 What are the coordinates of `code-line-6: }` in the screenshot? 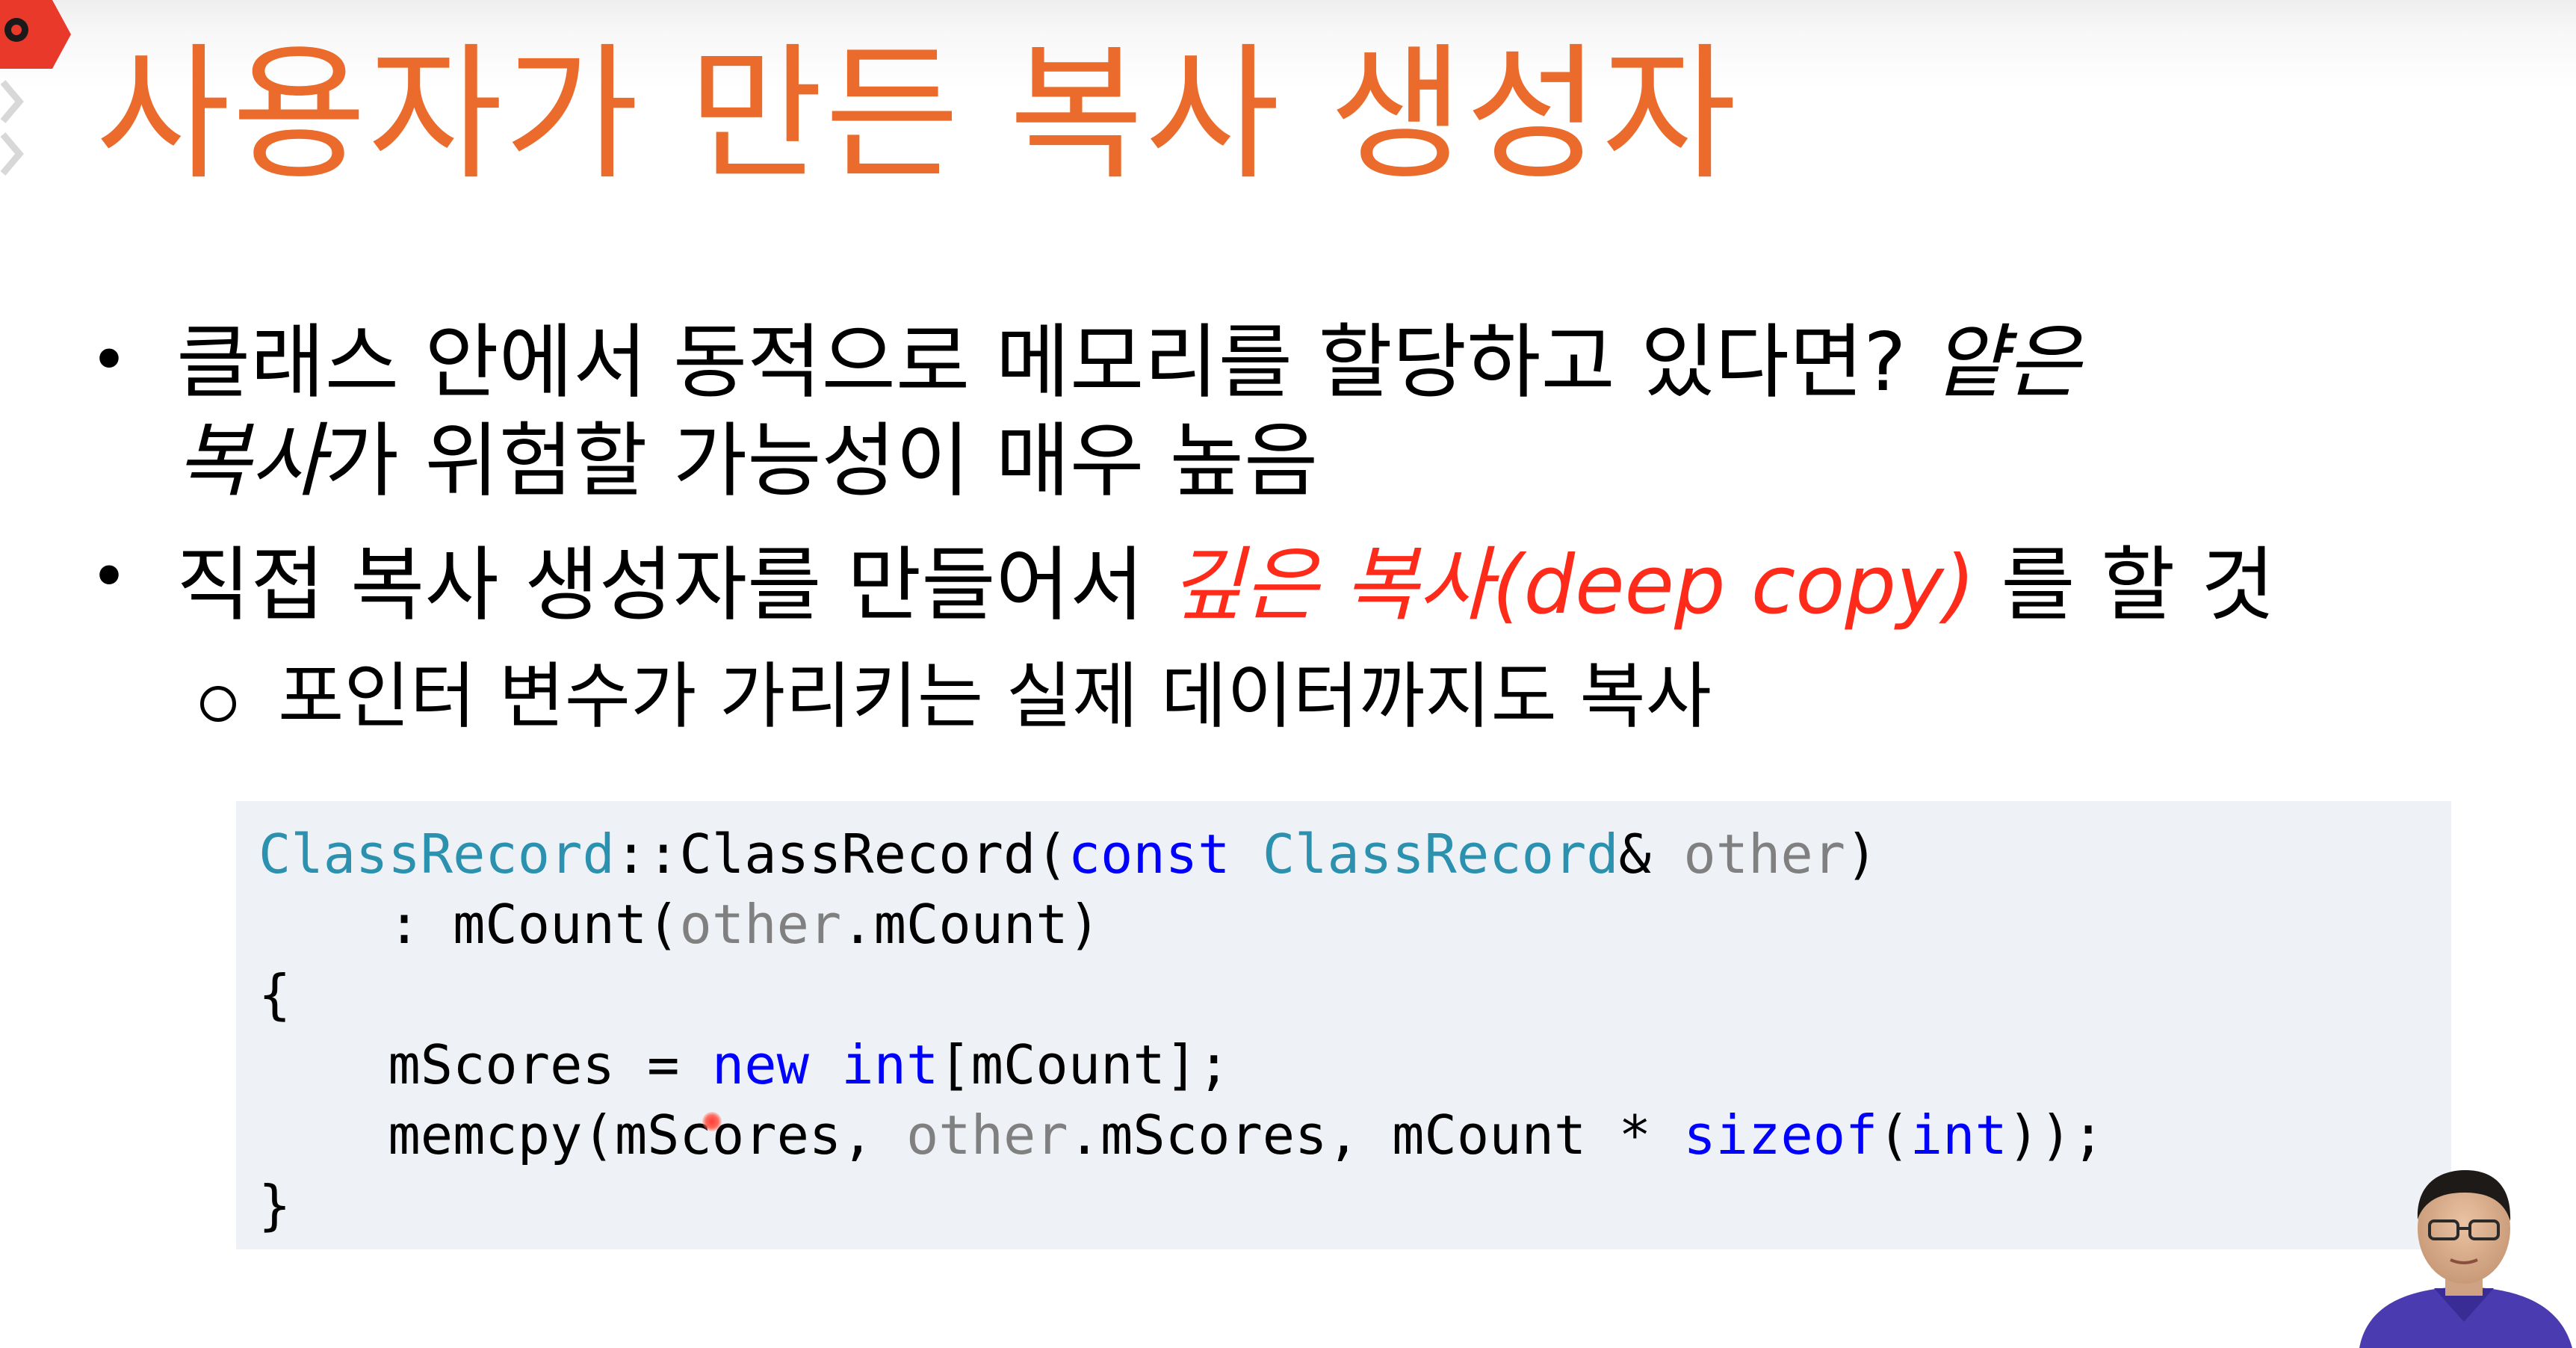 It's located at (274, 1205).